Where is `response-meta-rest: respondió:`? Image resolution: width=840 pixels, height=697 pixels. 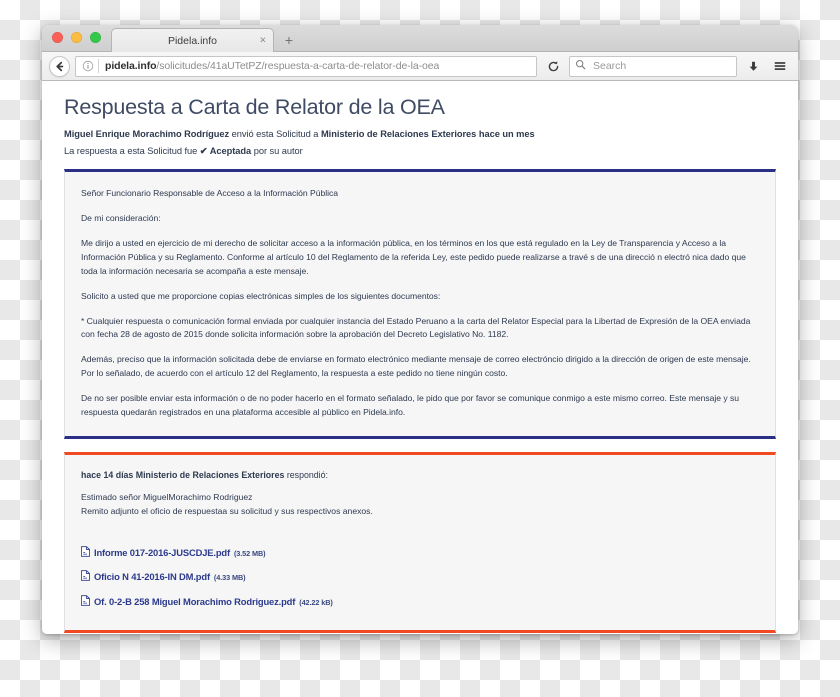 response-meta-rest: respondió: is located at coordinates (306, 475).